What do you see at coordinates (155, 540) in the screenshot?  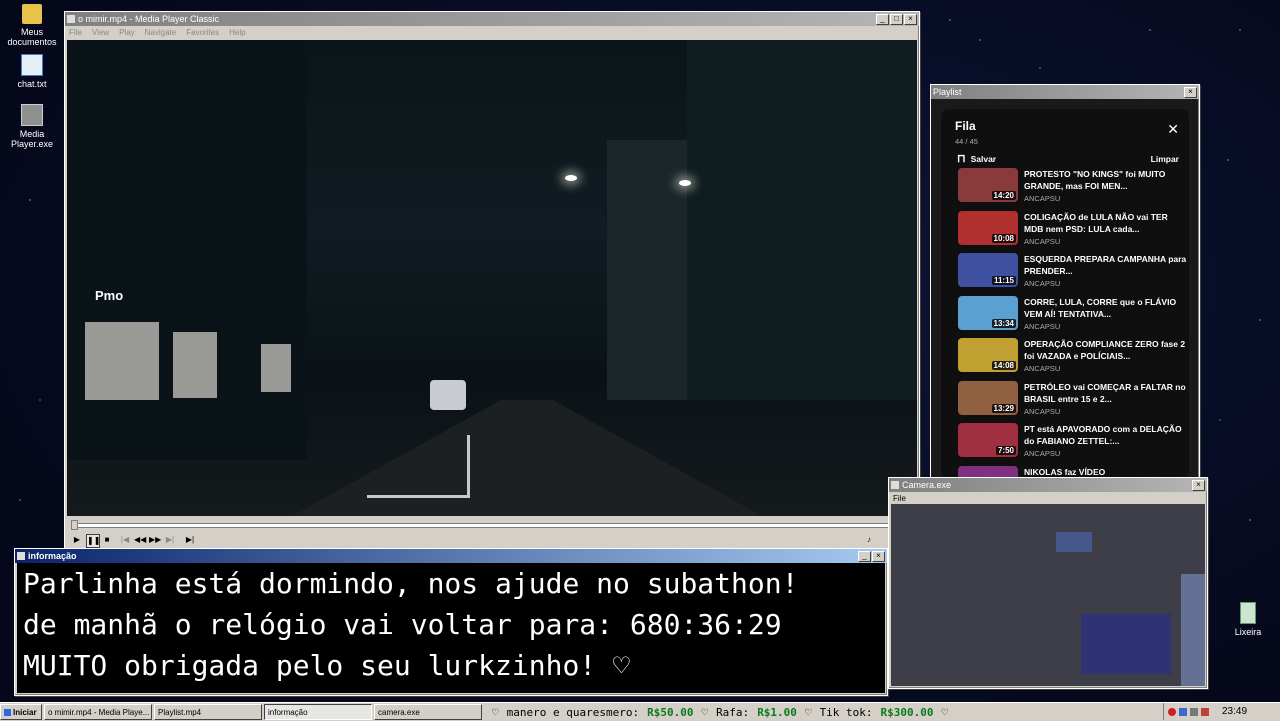 I see `fast-forward-icon: ▶▶` at bounding box center [155, 540].